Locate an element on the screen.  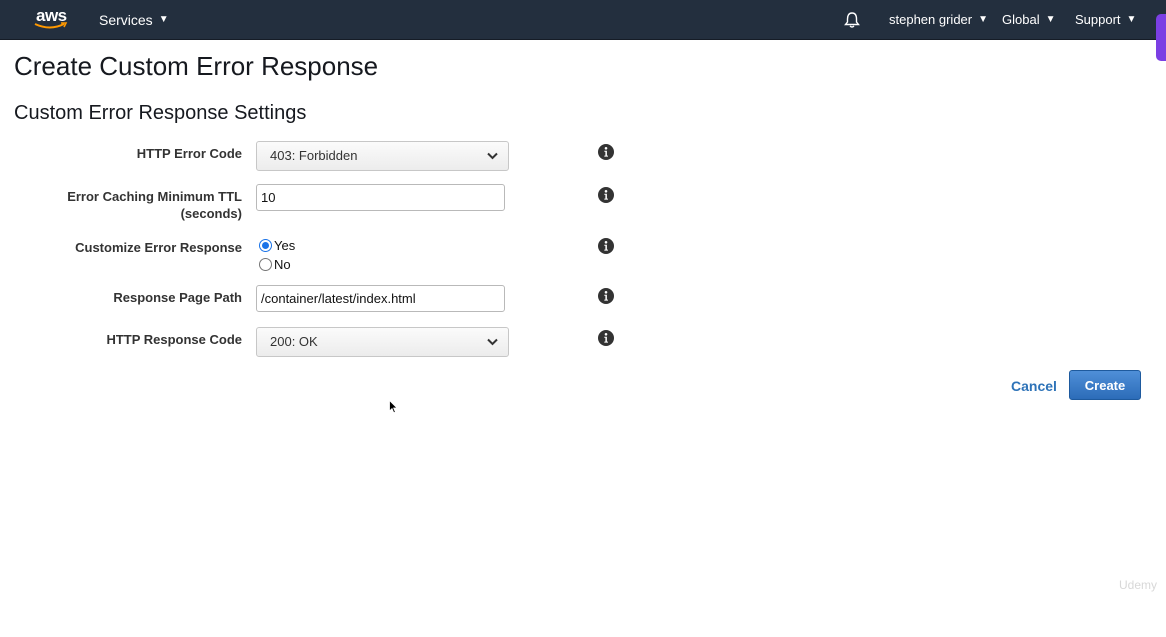
customize-yes-label: Yes is located at coordinates (285, 245).